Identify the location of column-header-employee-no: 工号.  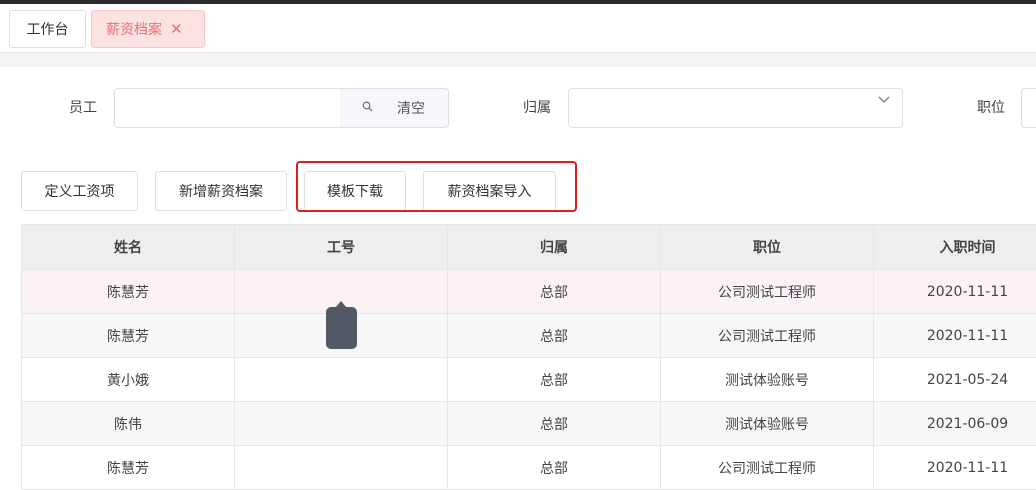
(341, 247).